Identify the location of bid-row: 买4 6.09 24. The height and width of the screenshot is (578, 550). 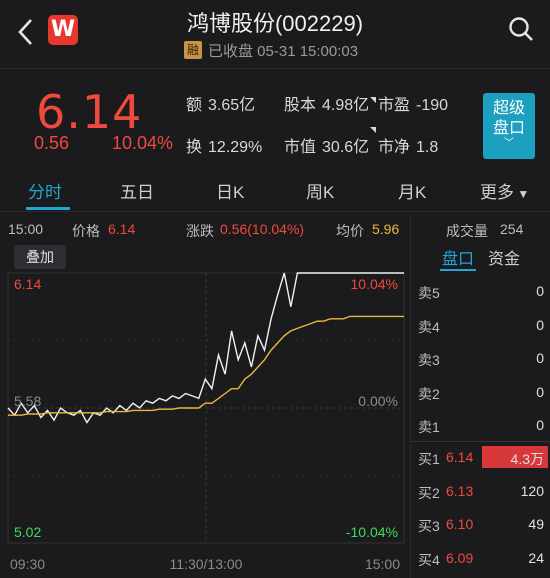
(480, 558).